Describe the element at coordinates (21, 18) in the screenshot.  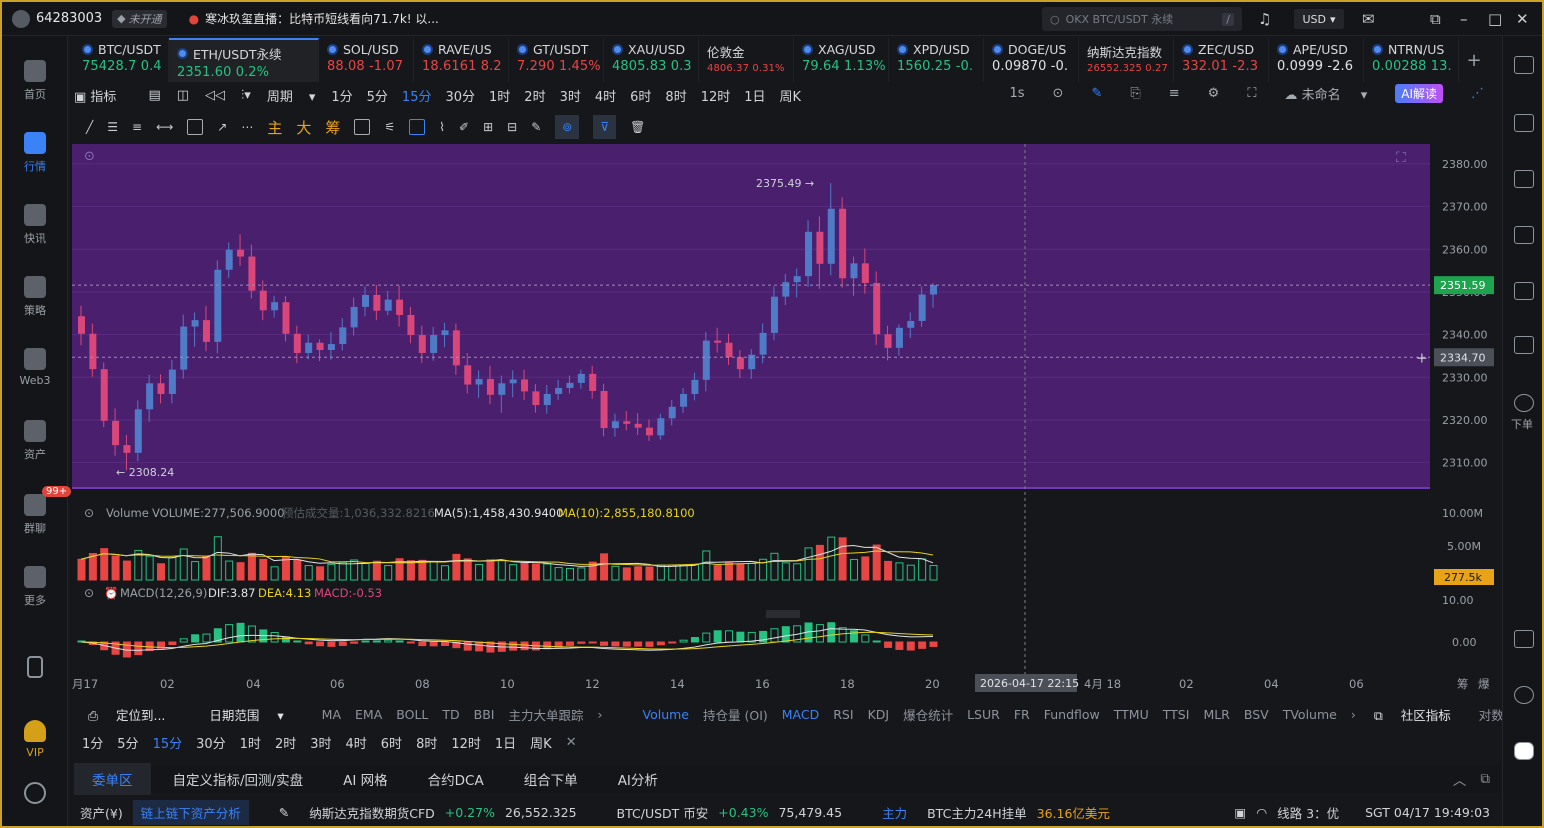
I see `avatar` at that location.